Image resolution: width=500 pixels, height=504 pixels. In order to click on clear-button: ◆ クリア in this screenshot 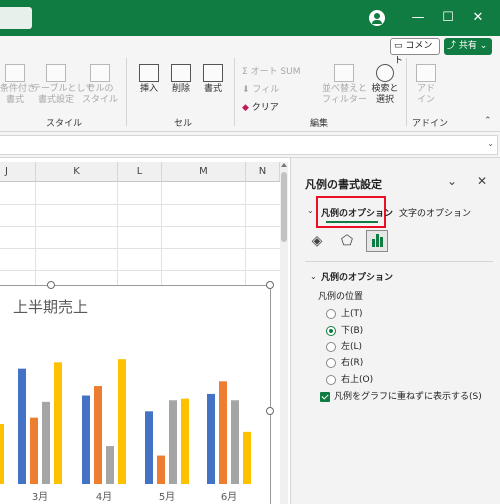, I will do `click(260, 106)`.